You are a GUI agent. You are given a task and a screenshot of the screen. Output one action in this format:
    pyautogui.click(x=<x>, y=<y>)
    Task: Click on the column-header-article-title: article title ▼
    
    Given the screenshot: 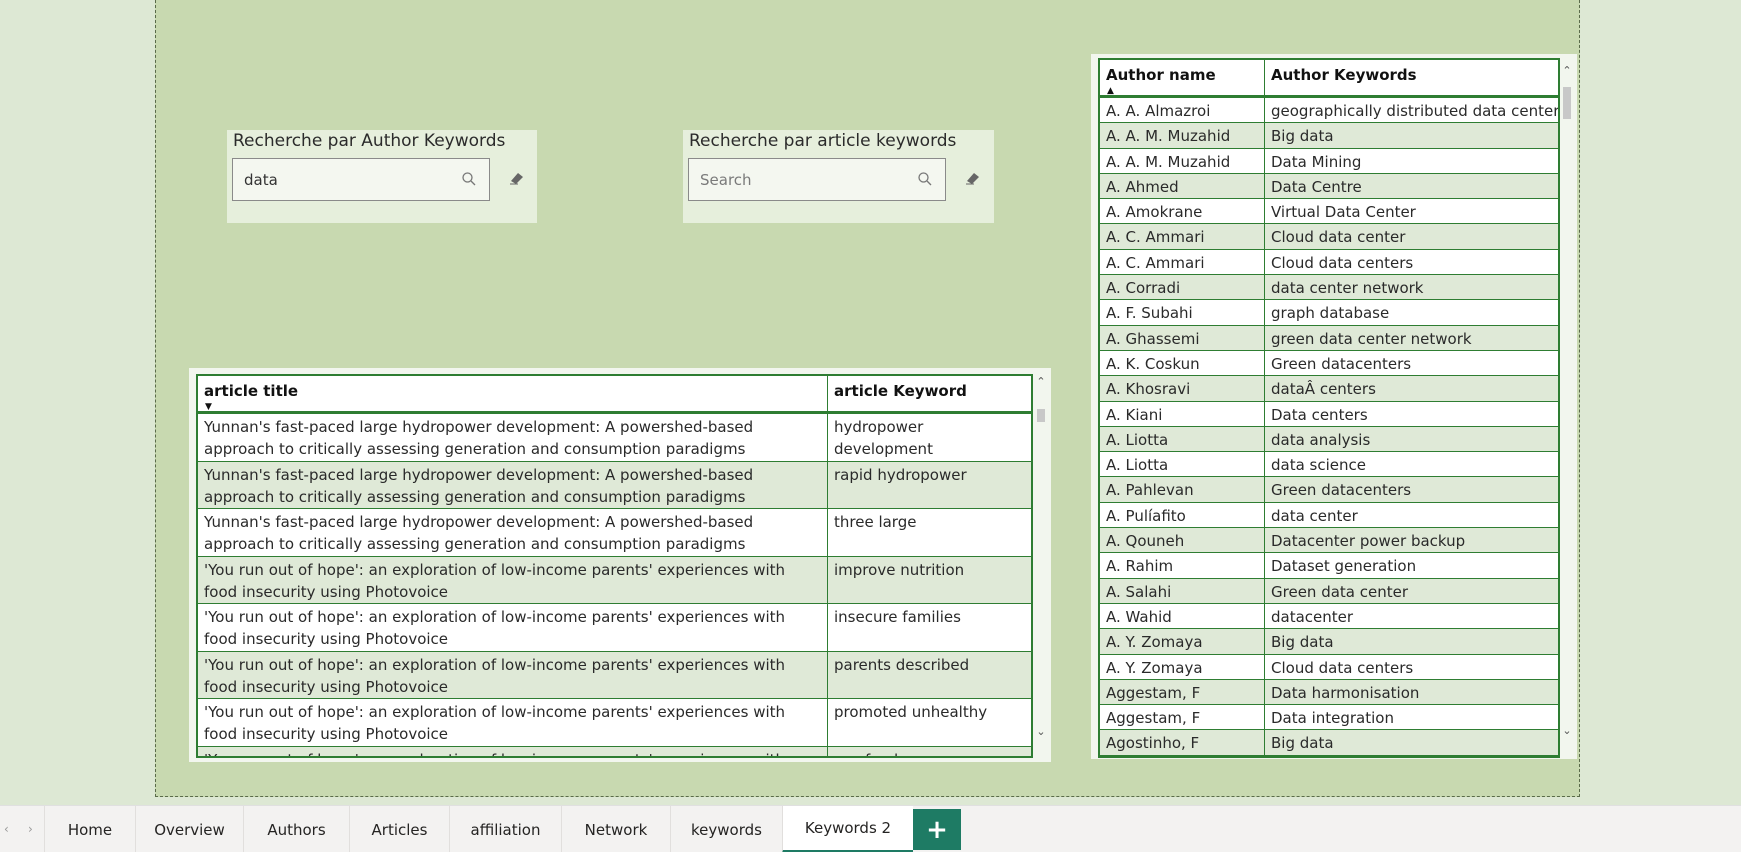 What is the action you would take?
    pyautogui.click(x=512, y=394)
    